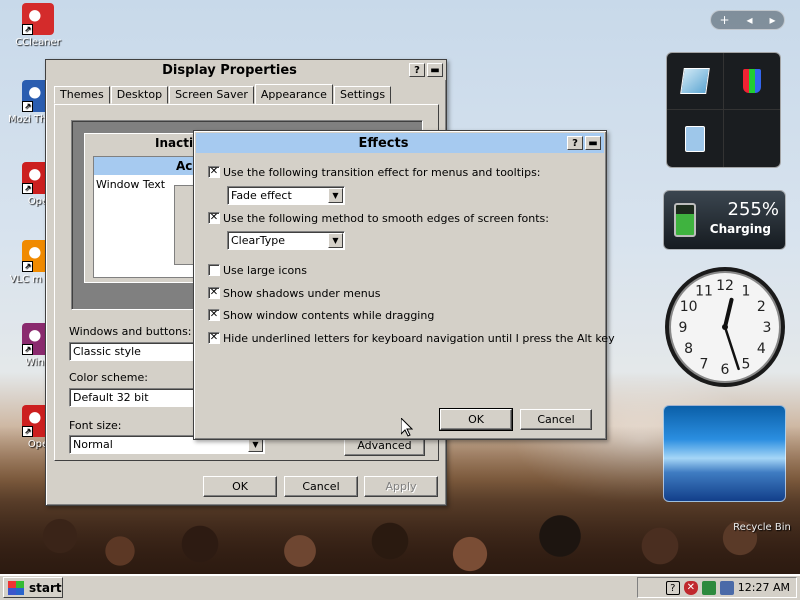 Image resolution: width=800 pixels, height=600 pixels. I want to click on drag-checkbox: ✕, so click(214, 315).